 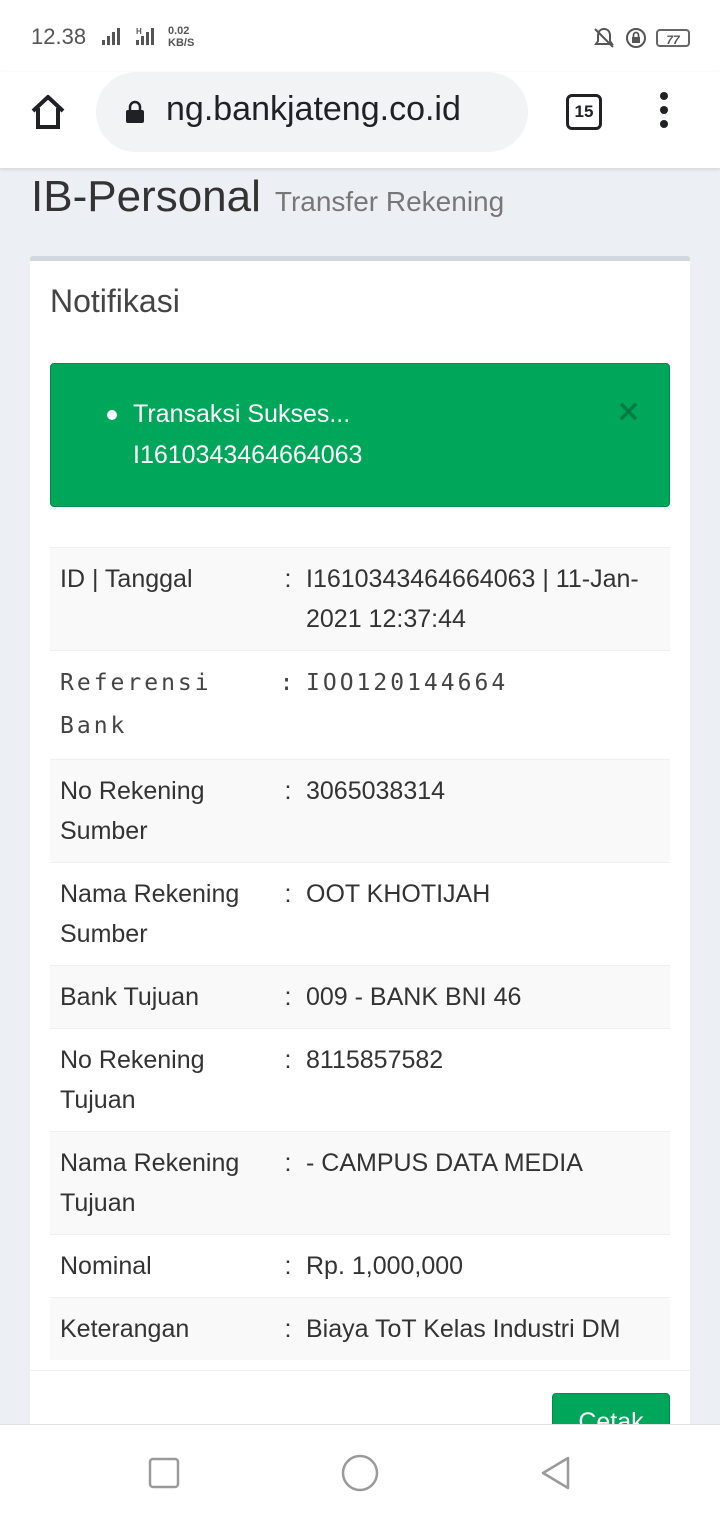 What do you see at coordinates (398, 894) in the screenshot?
I see `row-value: OOT KHOTIJAH` at bounding box center [398, 894].